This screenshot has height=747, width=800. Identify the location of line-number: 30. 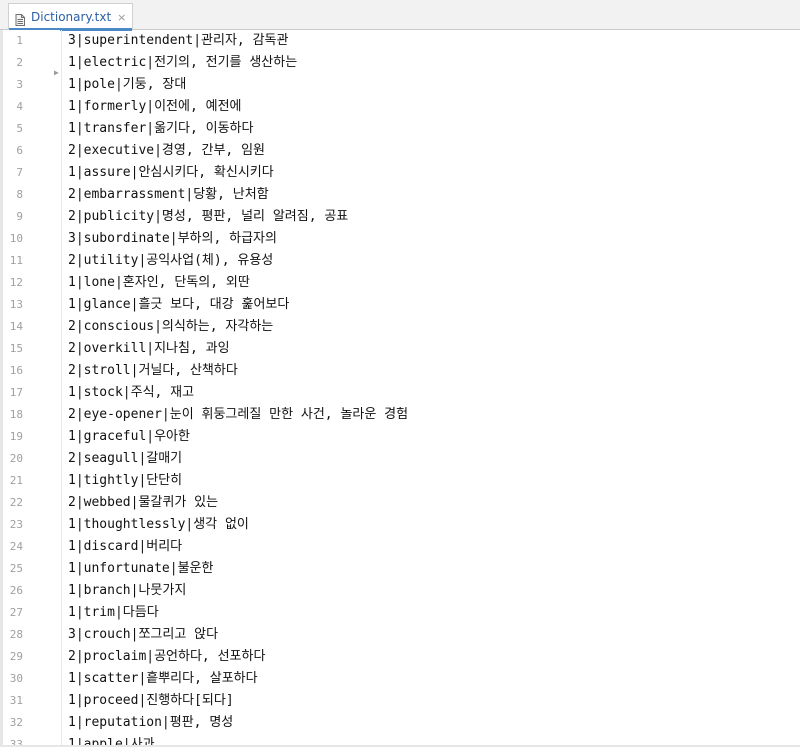
(16, 678).